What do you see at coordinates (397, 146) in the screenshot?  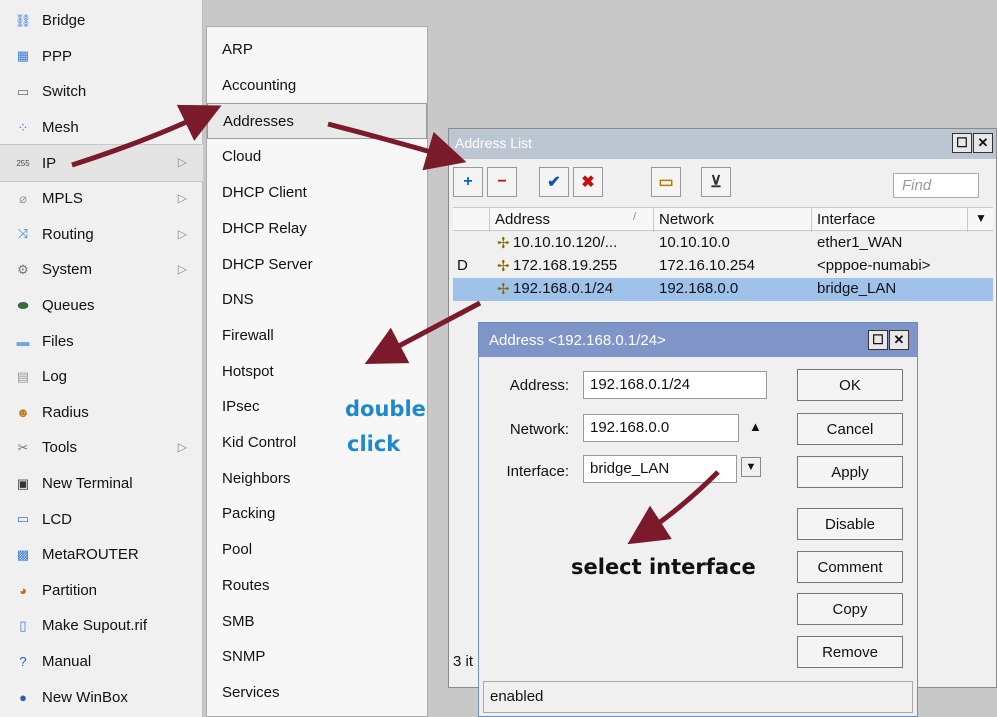 I see `arrow-addresses-to-list` at bounding box center [397, 146].